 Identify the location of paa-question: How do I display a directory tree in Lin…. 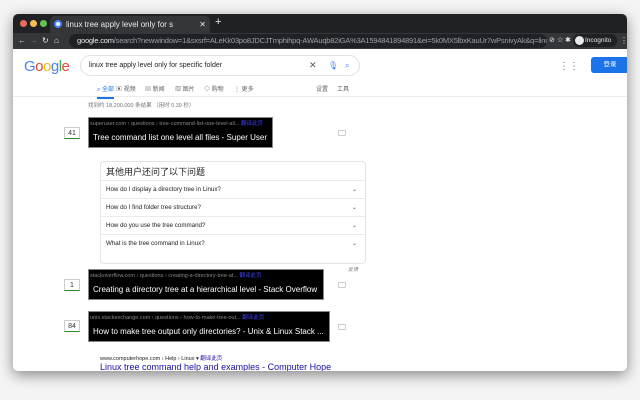
(233, 189).